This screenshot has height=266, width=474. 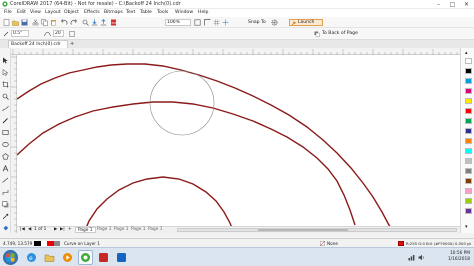 What do you see at coordinates (235, 51) in the screenshot?
I see `horizontal-ruler` at bounding box center [235, 51].